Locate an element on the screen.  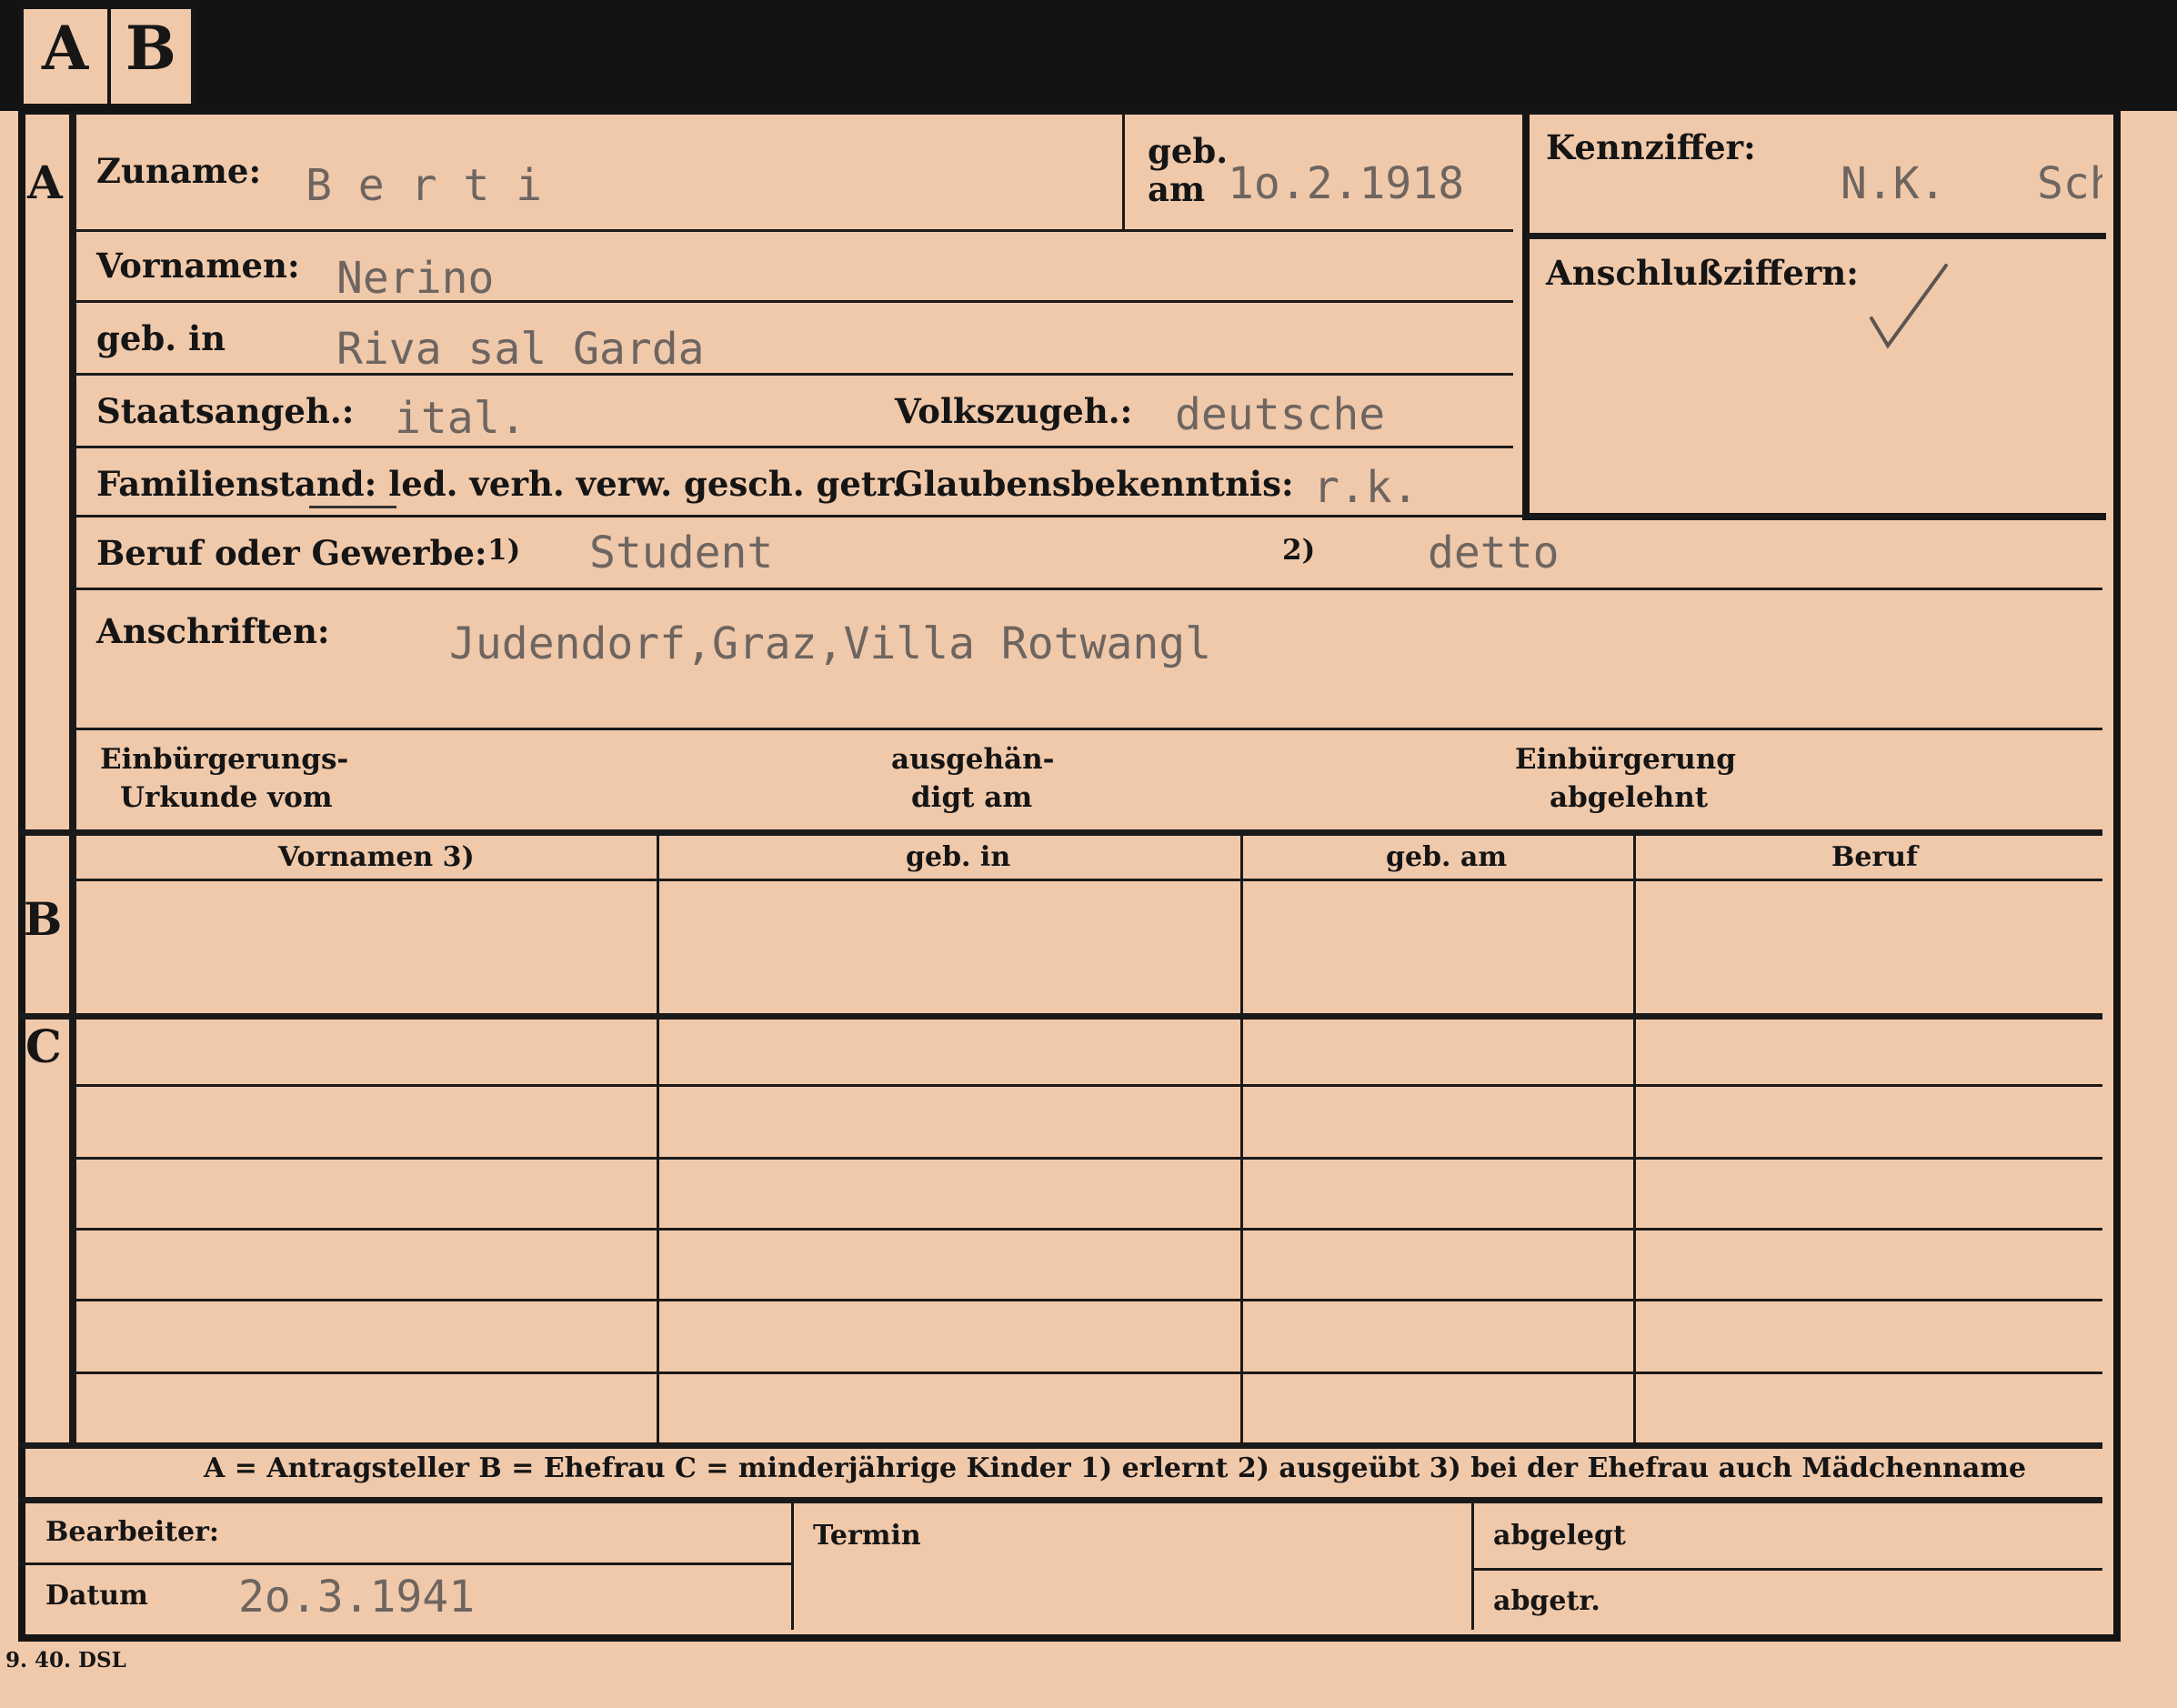
legend-top-line is located at coordinates (1060, 1445).